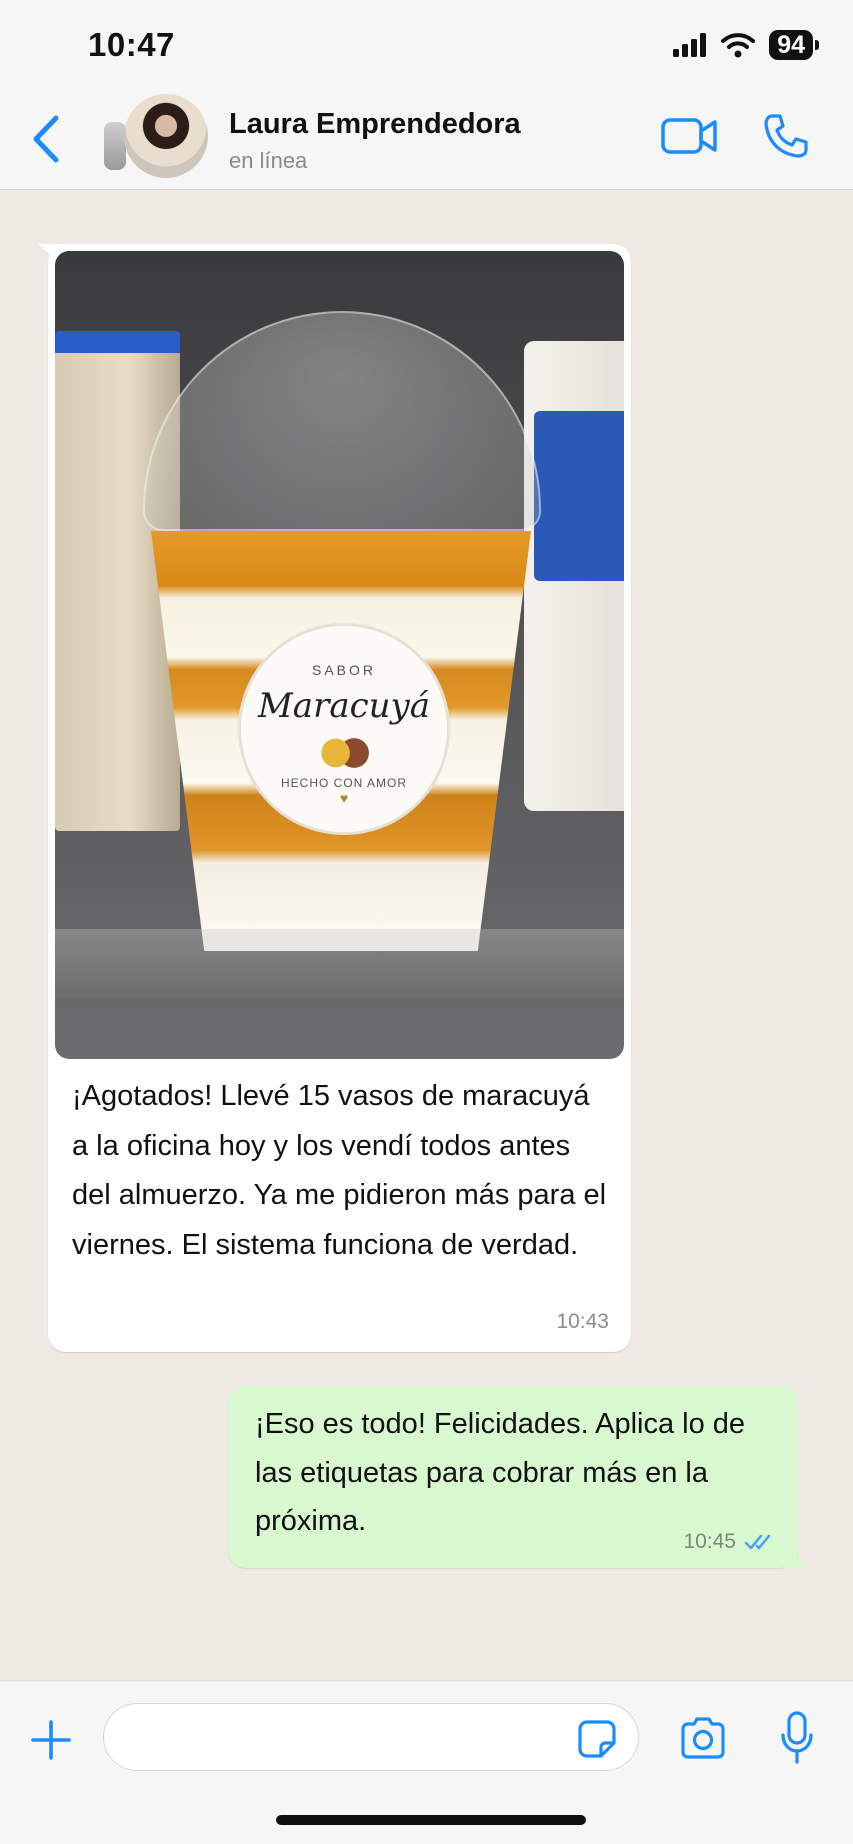  What do you see at coordinates (115, 146) in the screenshot?
I see `avatar-secondary` at bounding box center [115, 146].